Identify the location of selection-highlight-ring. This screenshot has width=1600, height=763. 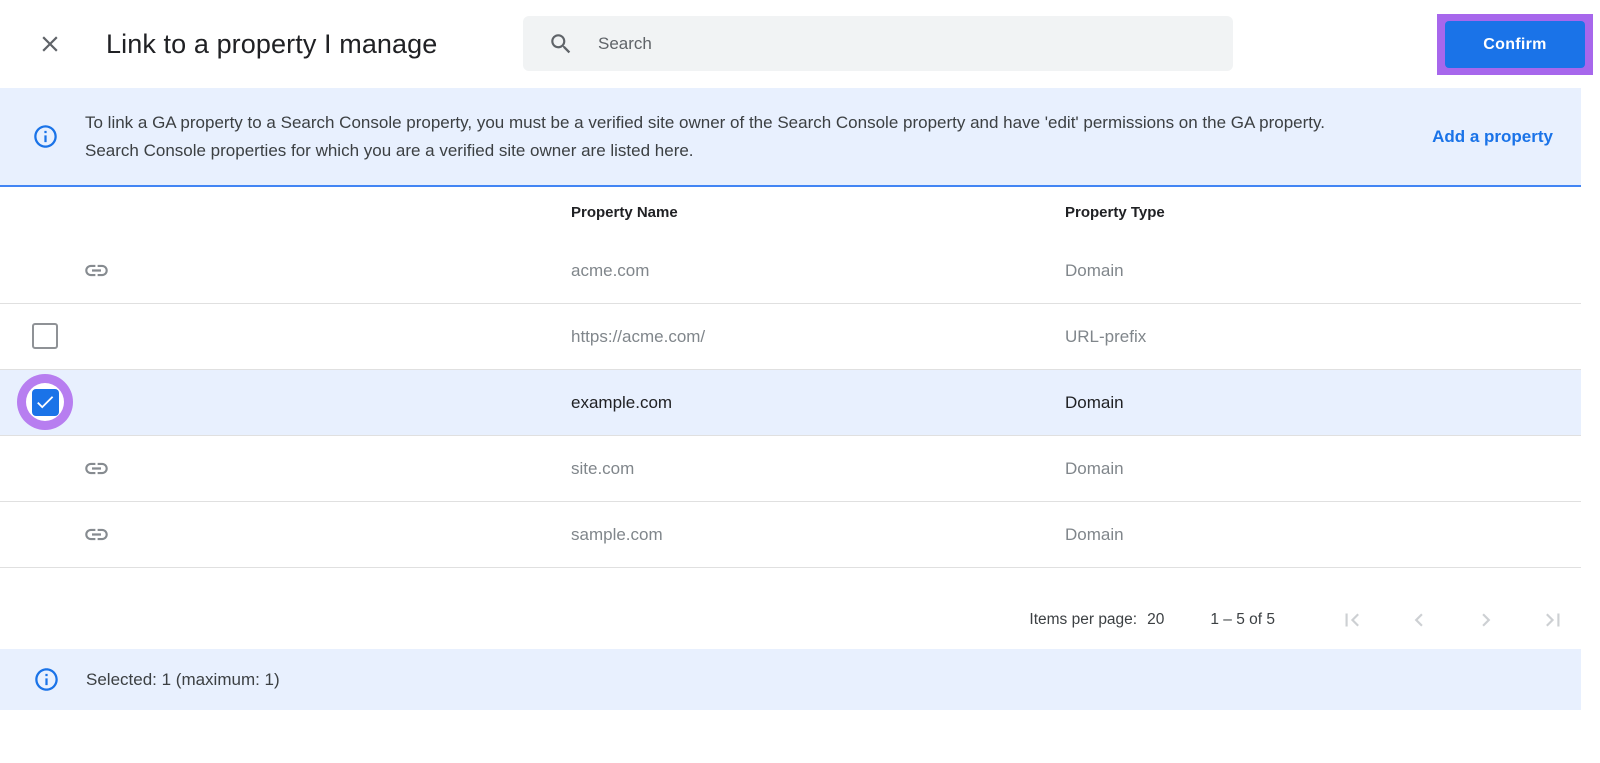
(45, 402).